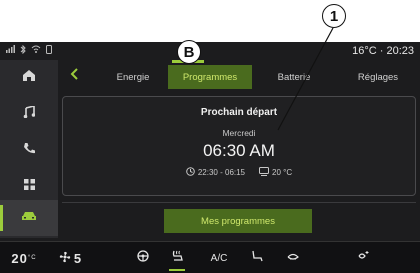 Image resolution: width=420 pixels, height=273 pixels. I want to click on seat-back-heat-button, so click(257, 257).